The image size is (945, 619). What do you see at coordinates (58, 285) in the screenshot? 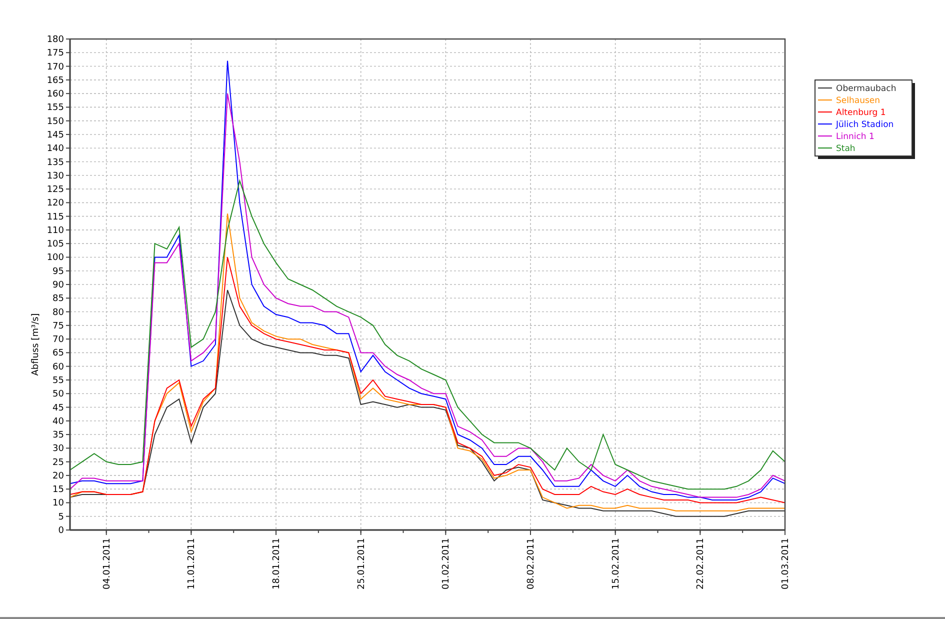
I see `y-tick-label: 90` at bounding box center [58, 285].